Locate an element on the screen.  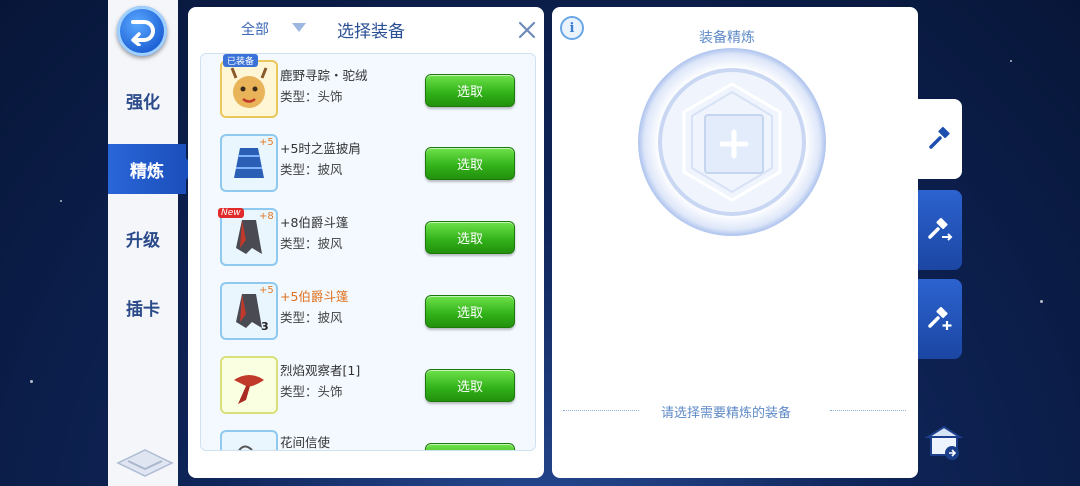
refine-title: 装备精炼 is located at coordinates (727, 38).